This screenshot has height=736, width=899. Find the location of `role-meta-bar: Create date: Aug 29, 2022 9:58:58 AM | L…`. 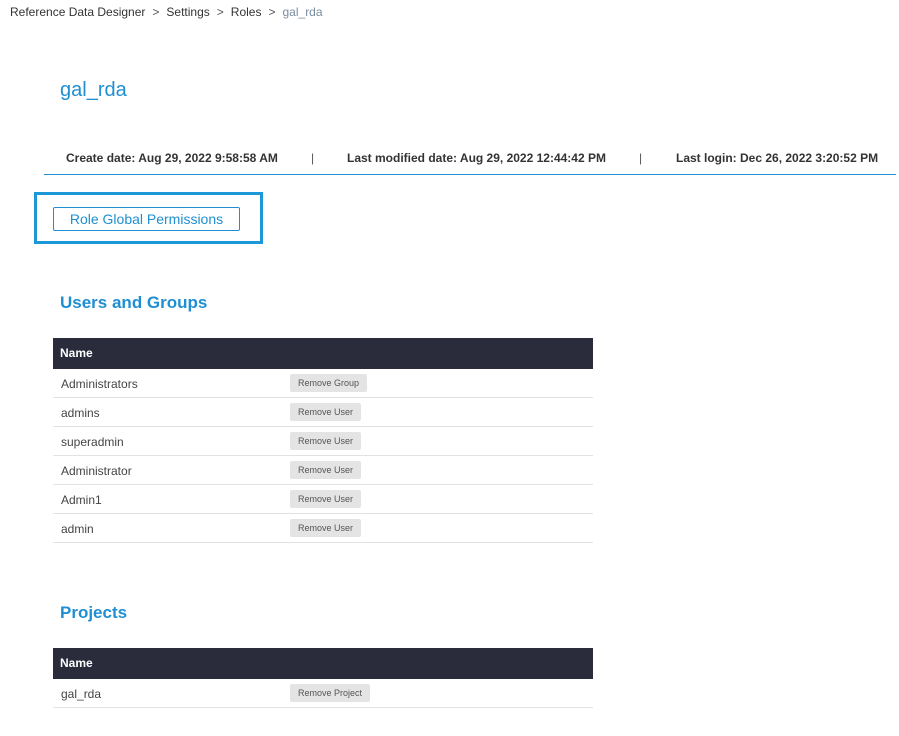

role-meta-bar: Create date: Aug 29, 2022 9:58:58 AM | L… is located at coordinates (470, 162).